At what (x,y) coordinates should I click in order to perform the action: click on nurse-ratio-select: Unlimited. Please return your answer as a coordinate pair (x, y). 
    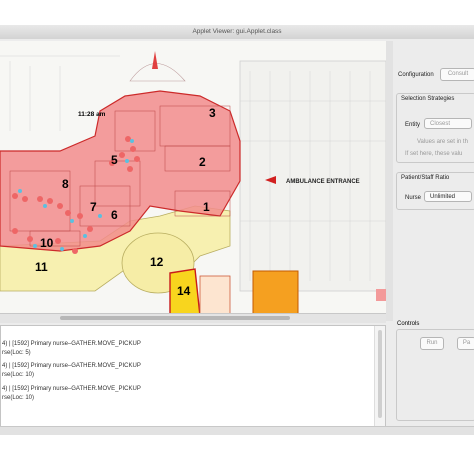
    Looking at the image, I should click on (448, 196).